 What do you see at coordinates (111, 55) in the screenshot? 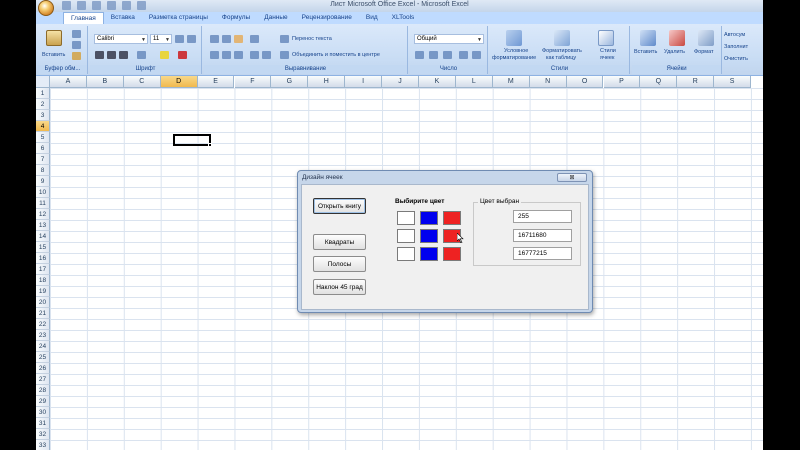
I see `italic-icon` at bounding box center [111, 55].